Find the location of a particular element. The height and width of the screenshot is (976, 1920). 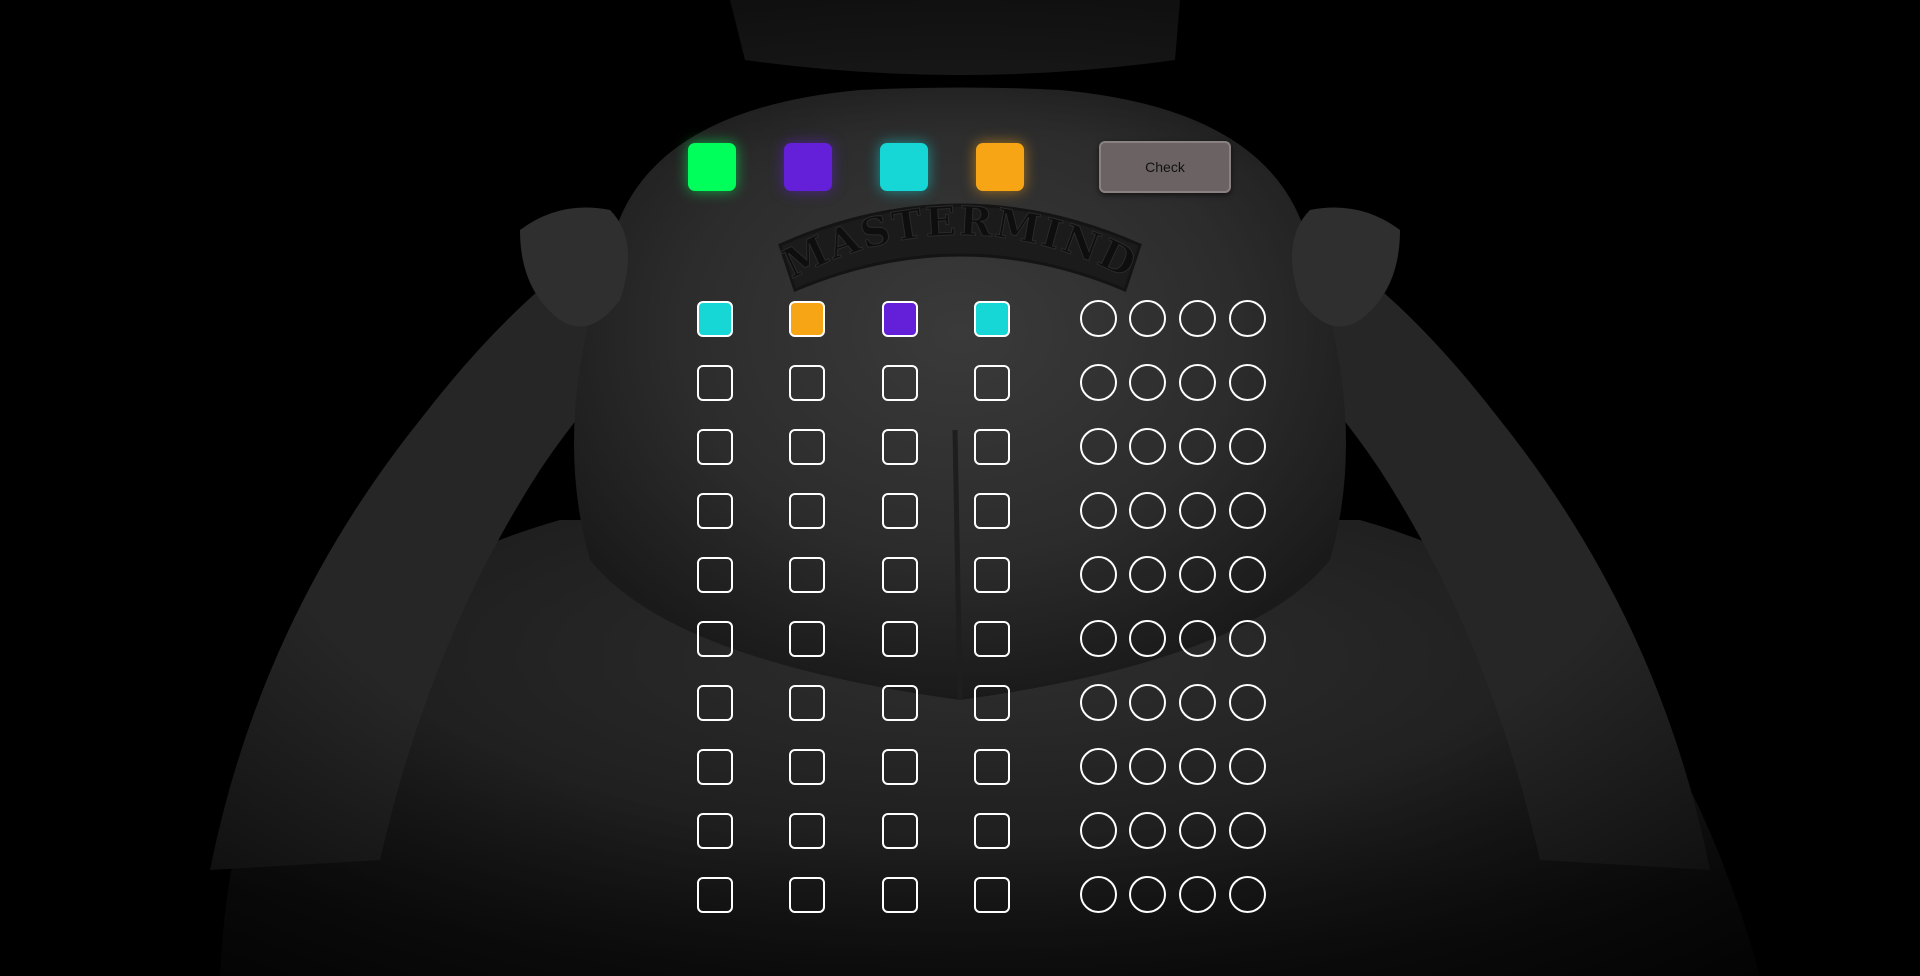

palette-swatch-orange is located at coordinates (1000, 167).